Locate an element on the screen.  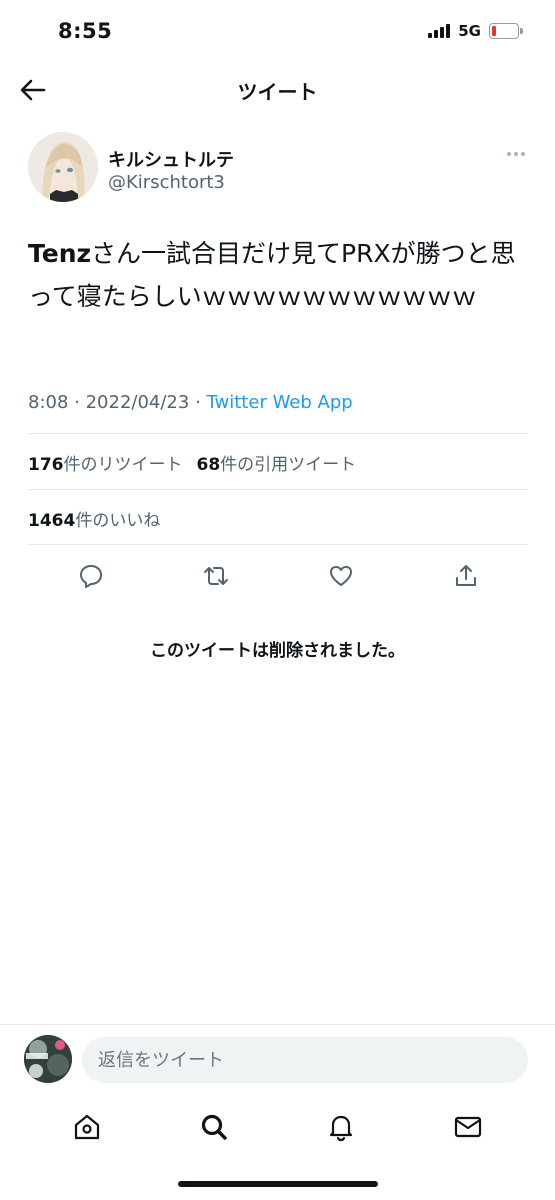
tweet-author: キルシュトルテ @Kirschtort3 is located at coordinates (278, 172).